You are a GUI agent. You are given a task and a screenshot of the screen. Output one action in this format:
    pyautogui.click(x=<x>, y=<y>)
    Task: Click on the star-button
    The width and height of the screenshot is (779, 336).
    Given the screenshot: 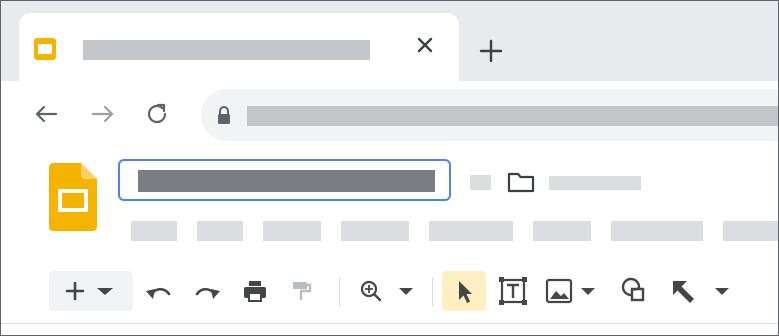 What is the action you would take?
    pyautogui.click(x=480, y=182)
    